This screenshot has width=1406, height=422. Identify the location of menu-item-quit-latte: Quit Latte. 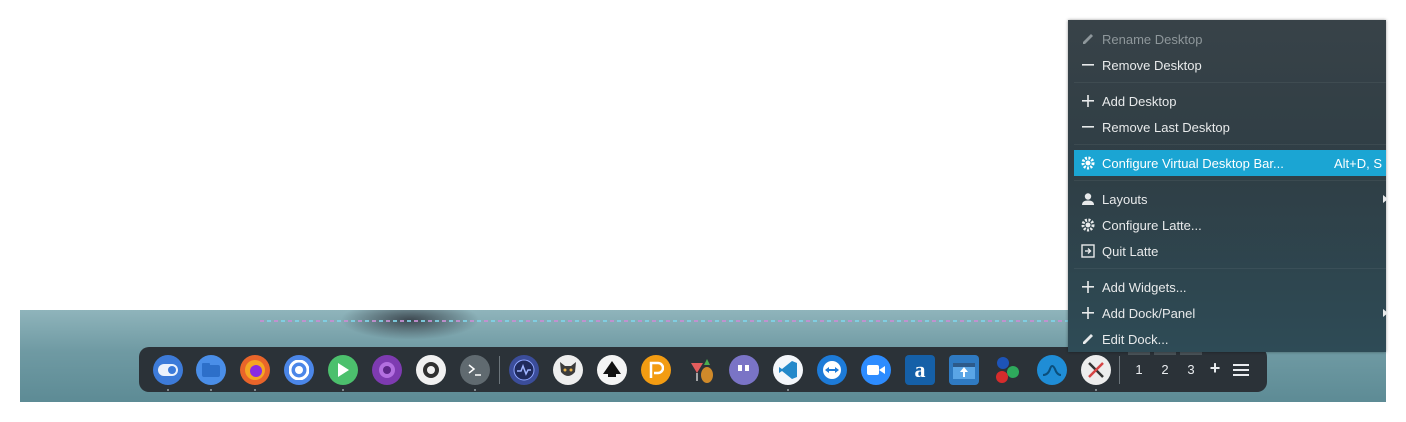
(1230, 251).